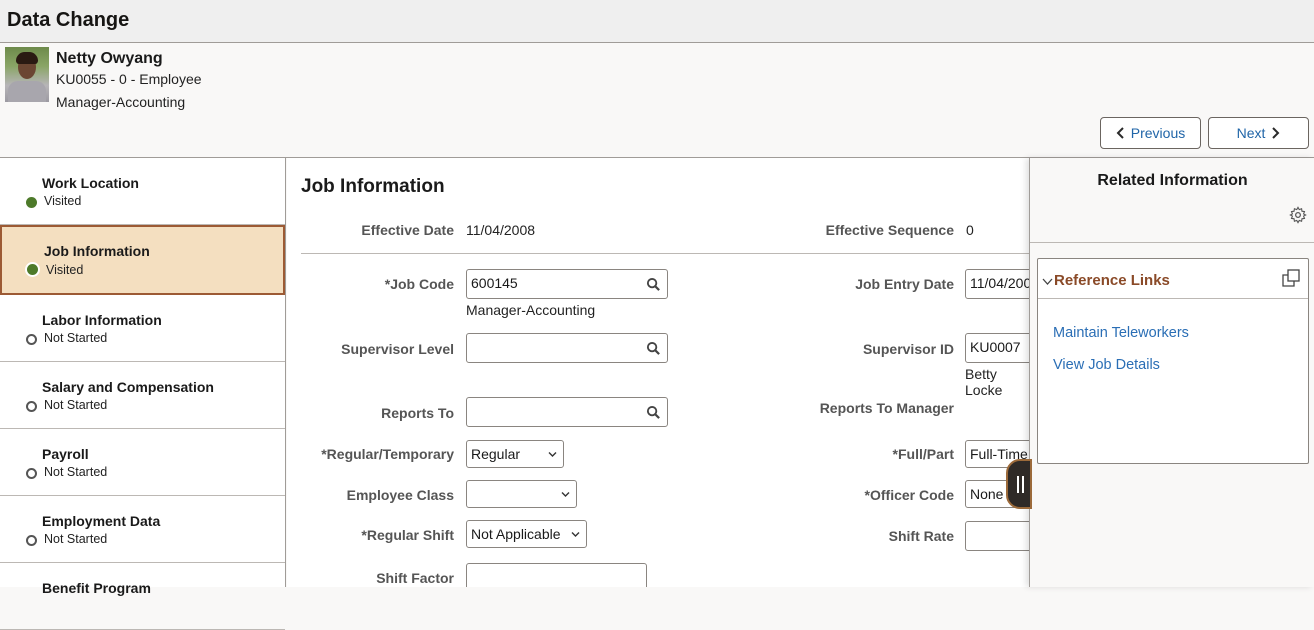 This screenshot has width=1314, height=630. Describe the element at coordinates (999, 283) in the screenshot. I see `job-entry-date-value: 11/04/2008` at that location.